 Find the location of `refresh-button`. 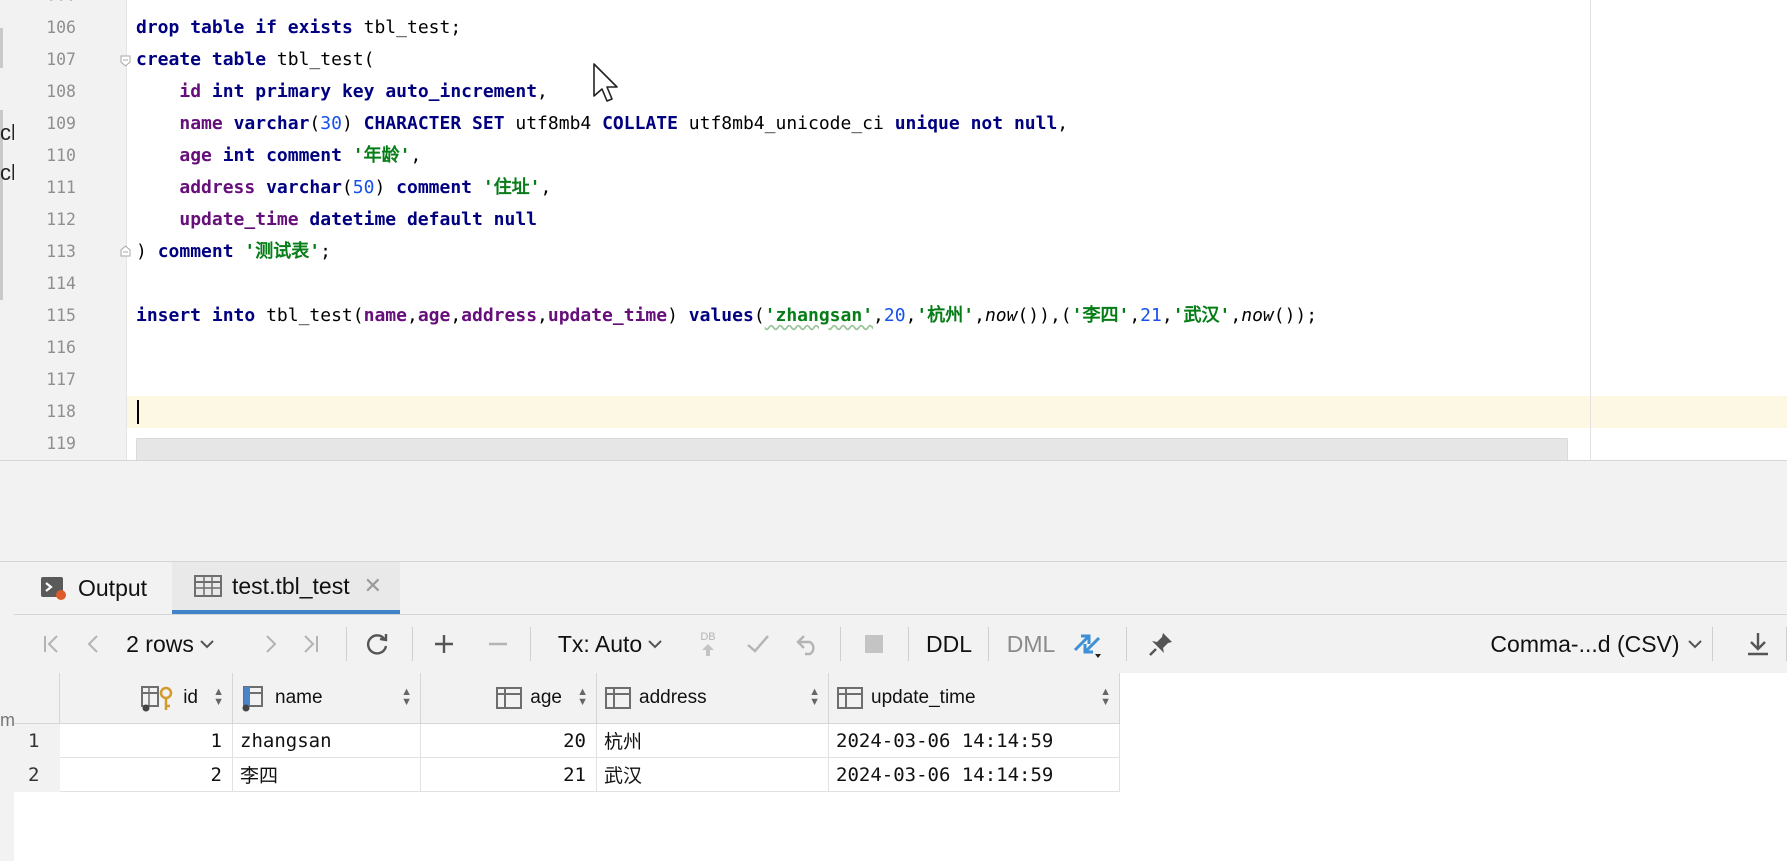

refresh-button is located at coordinates (377, 644).